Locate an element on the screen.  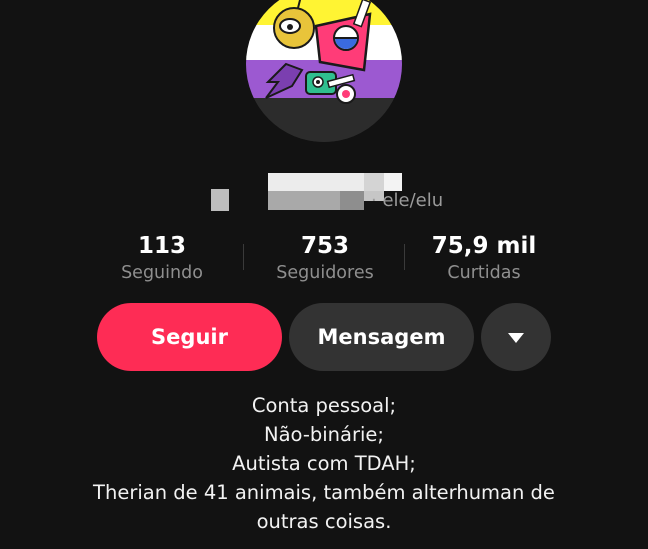
caret-down-icon is located at coordinates (516, 338).